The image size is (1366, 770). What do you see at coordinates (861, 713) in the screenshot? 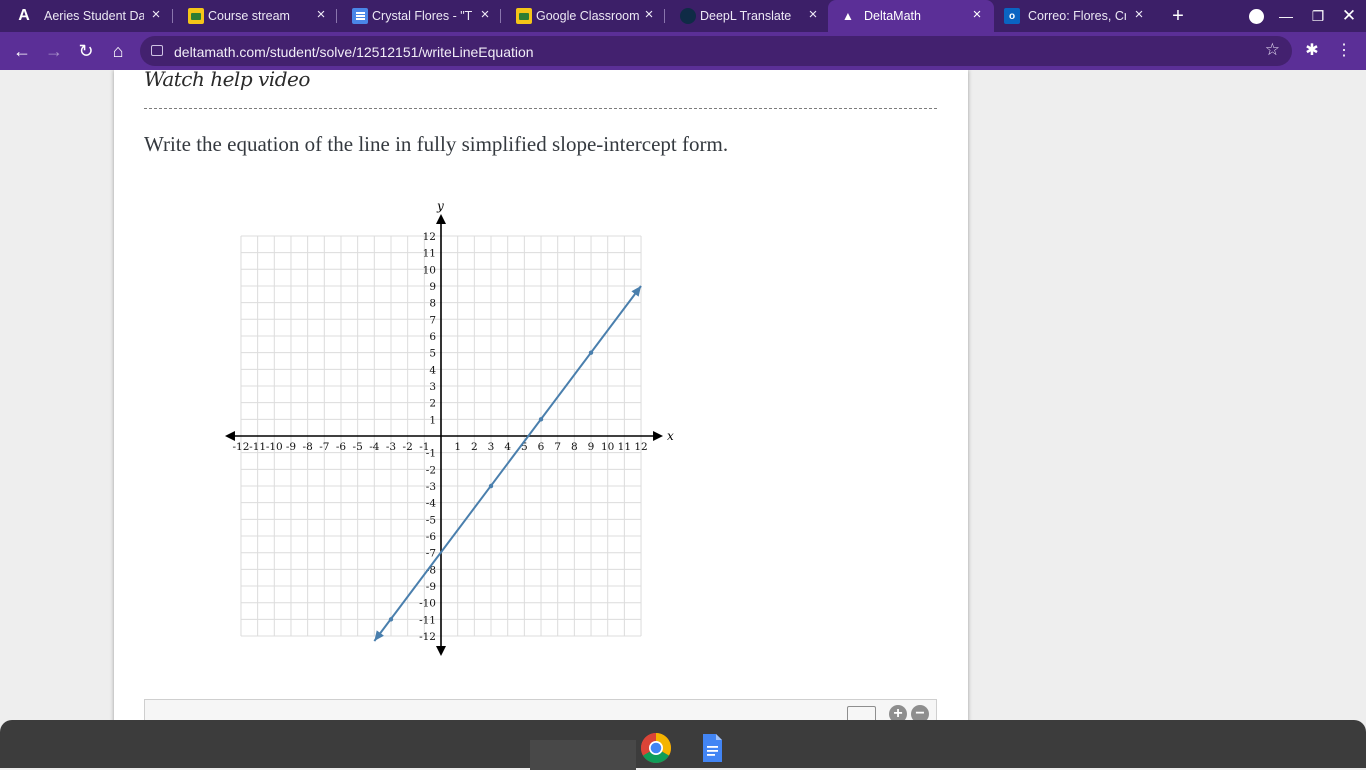
I see `keyboard-icon` at bounding box center [861, 713].